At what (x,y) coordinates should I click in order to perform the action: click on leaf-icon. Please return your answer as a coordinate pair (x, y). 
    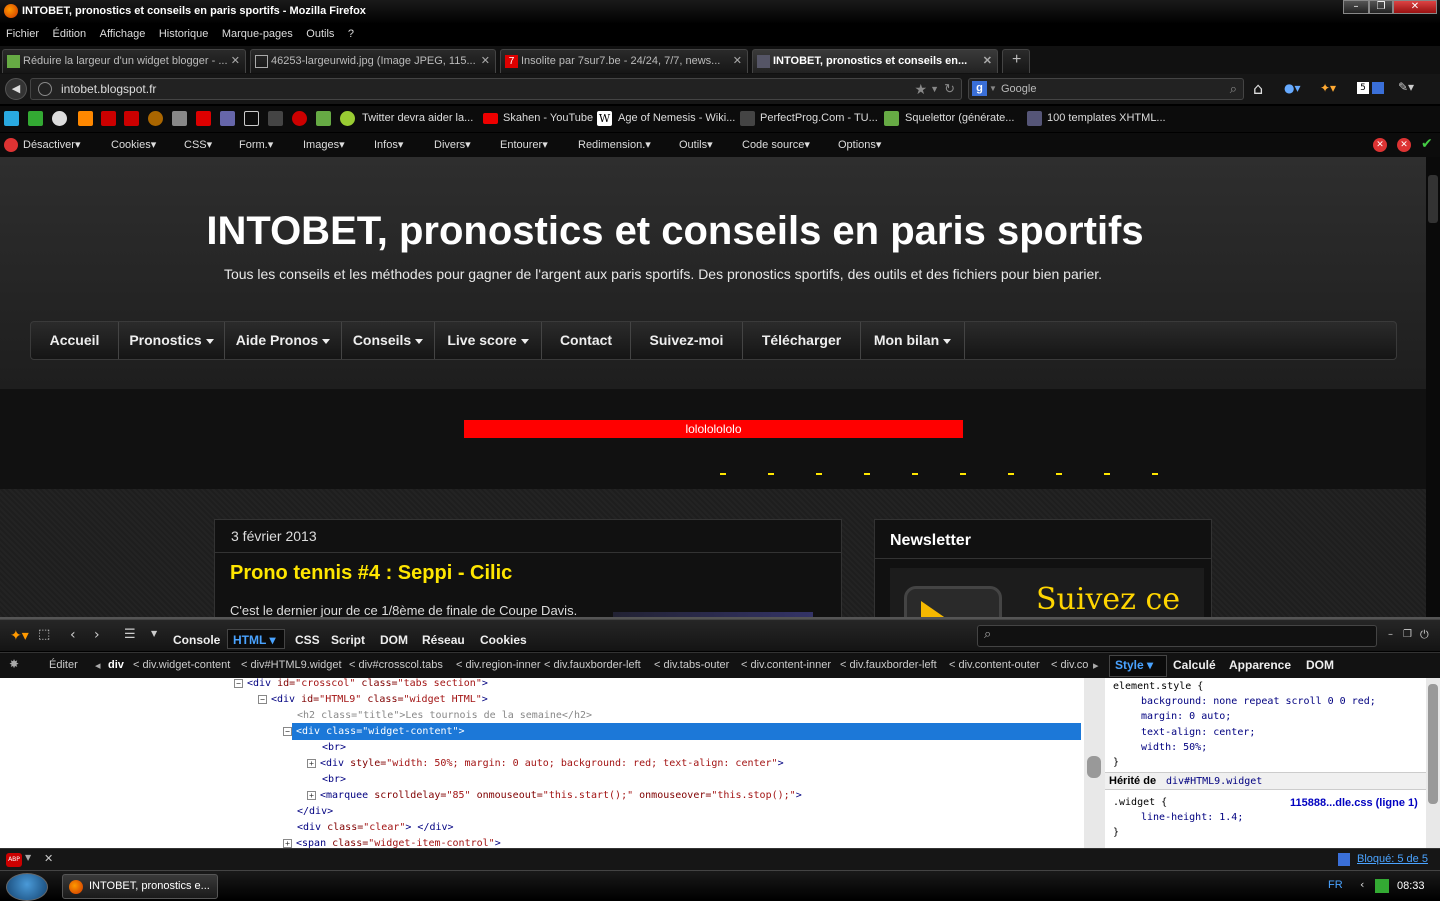
    Looking at the image, I should click on (347, 118).